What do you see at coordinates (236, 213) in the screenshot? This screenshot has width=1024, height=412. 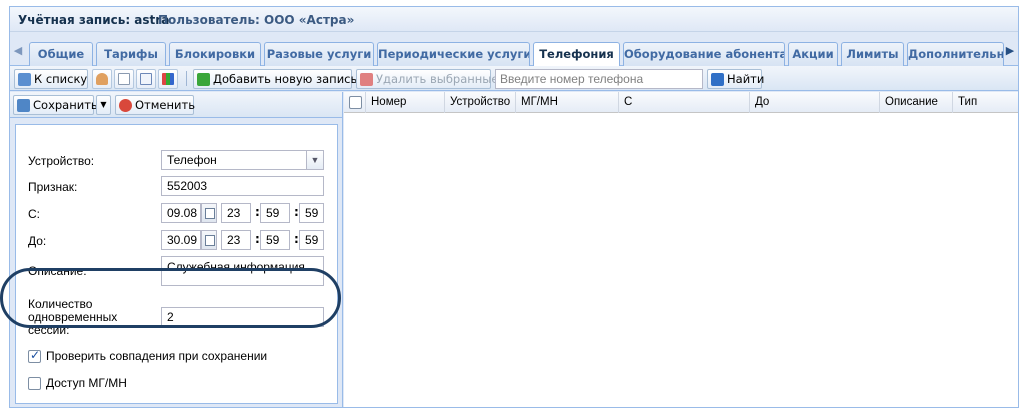 I see `from-hour-field: 23` at bounding box center [236, 213].